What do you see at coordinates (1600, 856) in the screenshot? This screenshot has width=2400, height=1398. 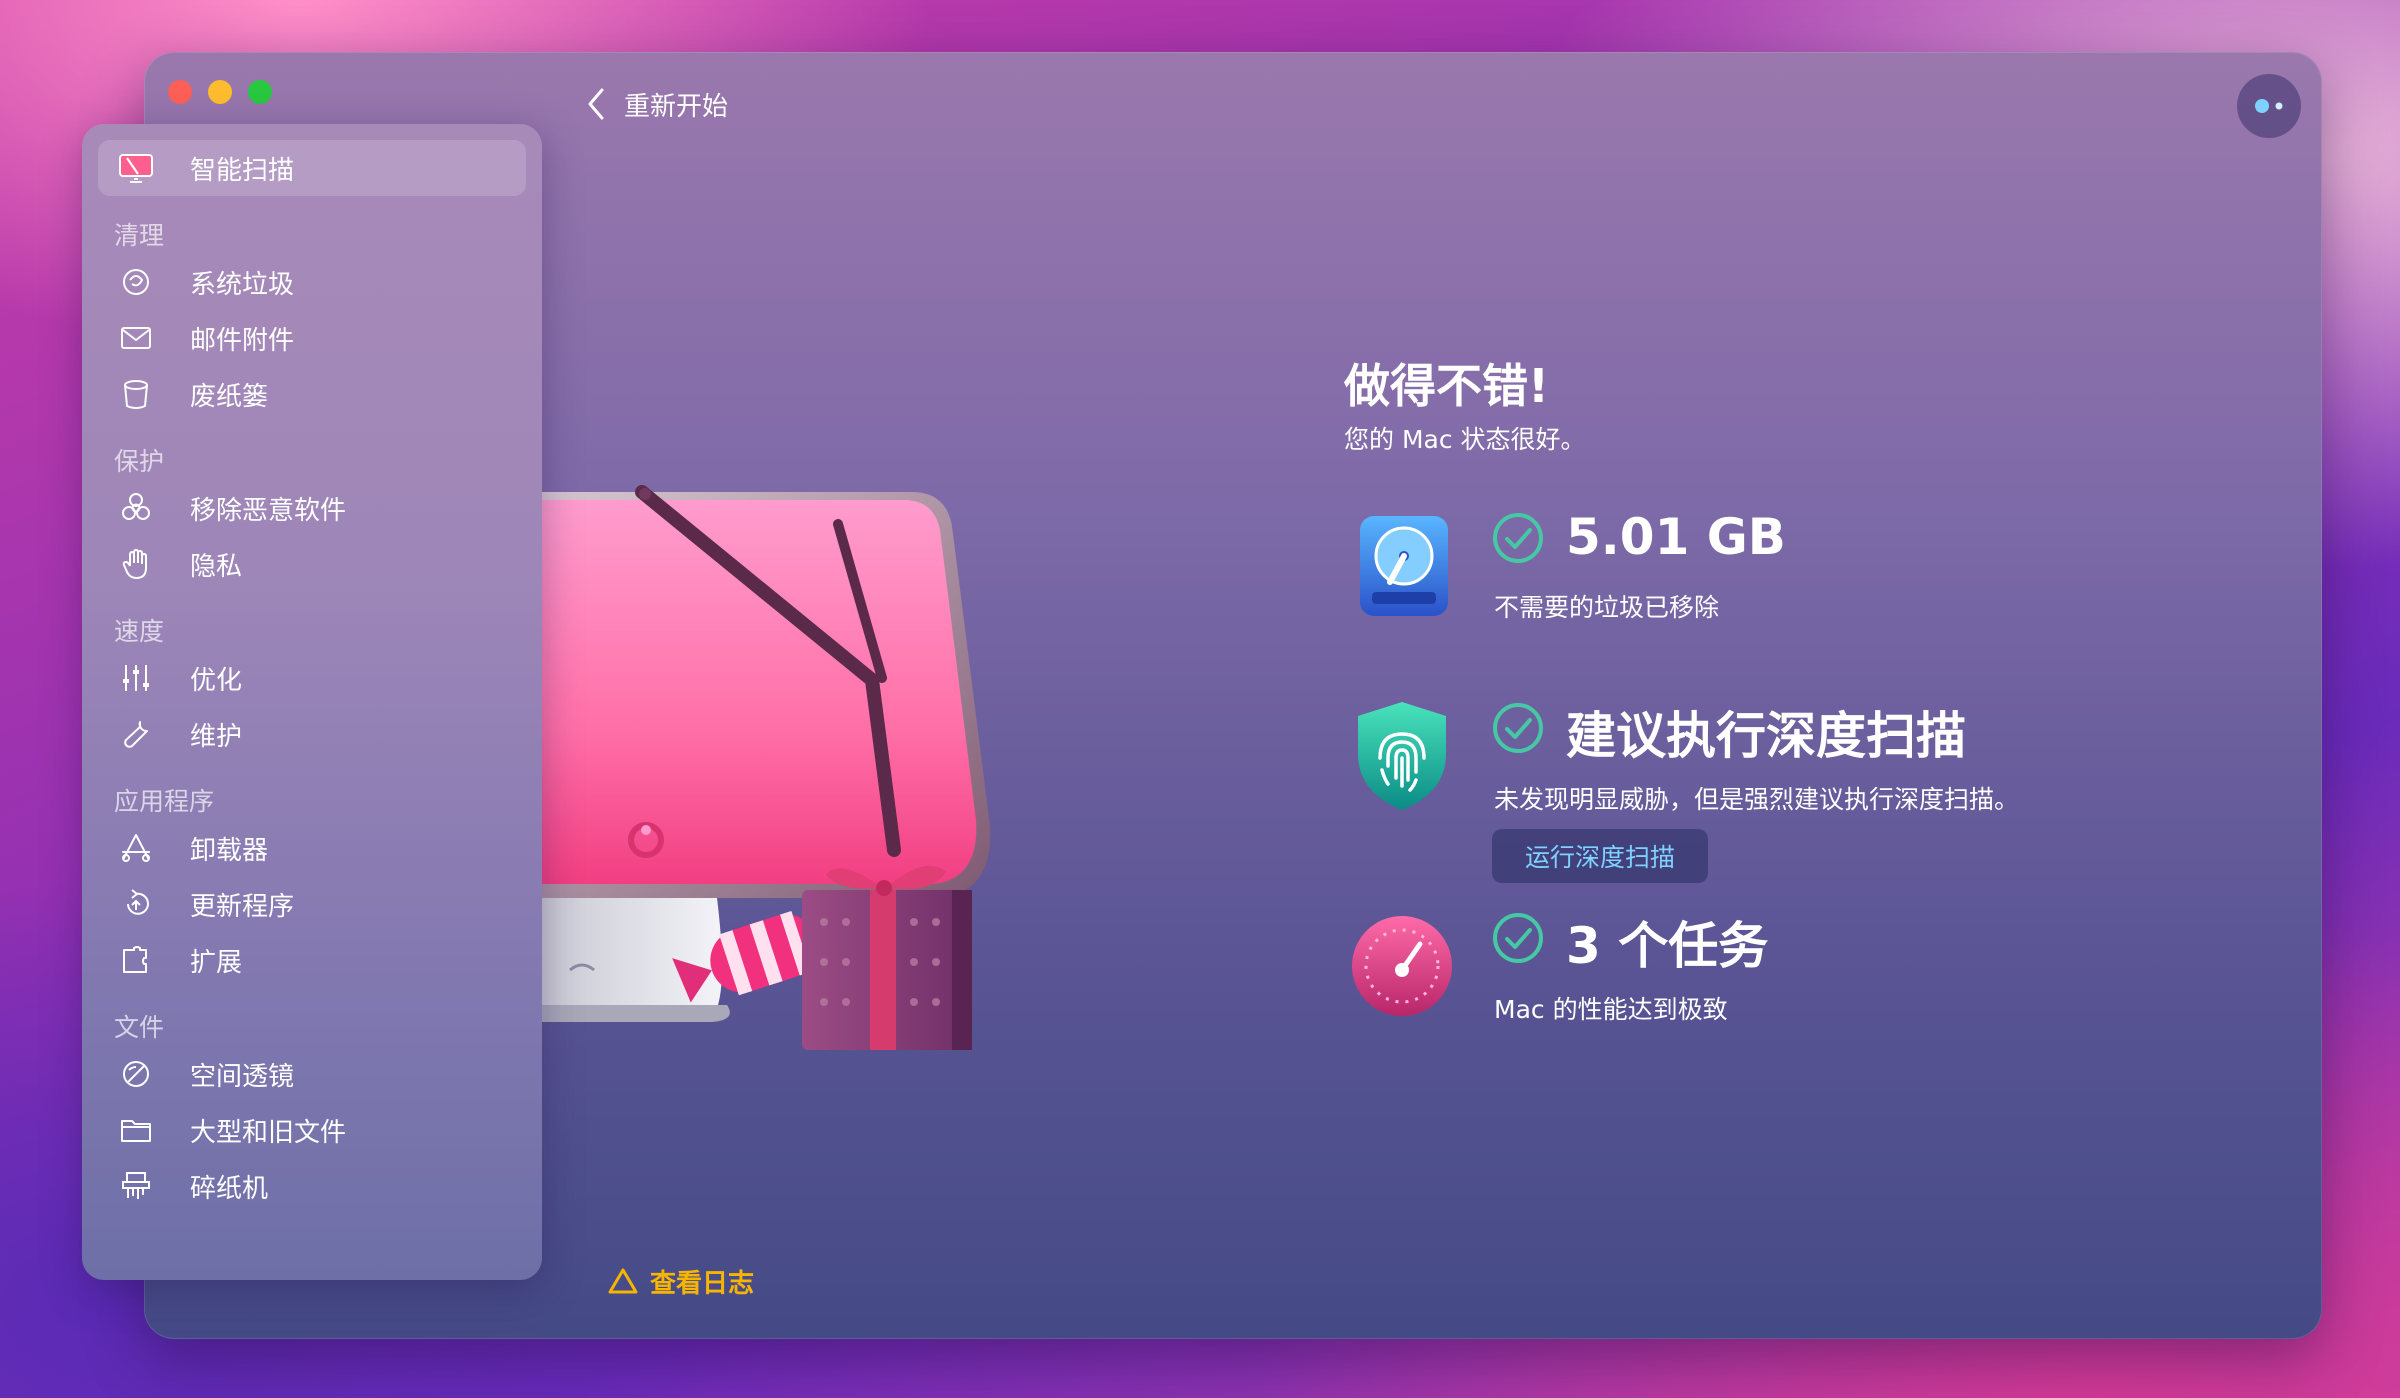 I see `run-deep-scan-button: 运行深度扫描` at bounding box center [1600, 856].